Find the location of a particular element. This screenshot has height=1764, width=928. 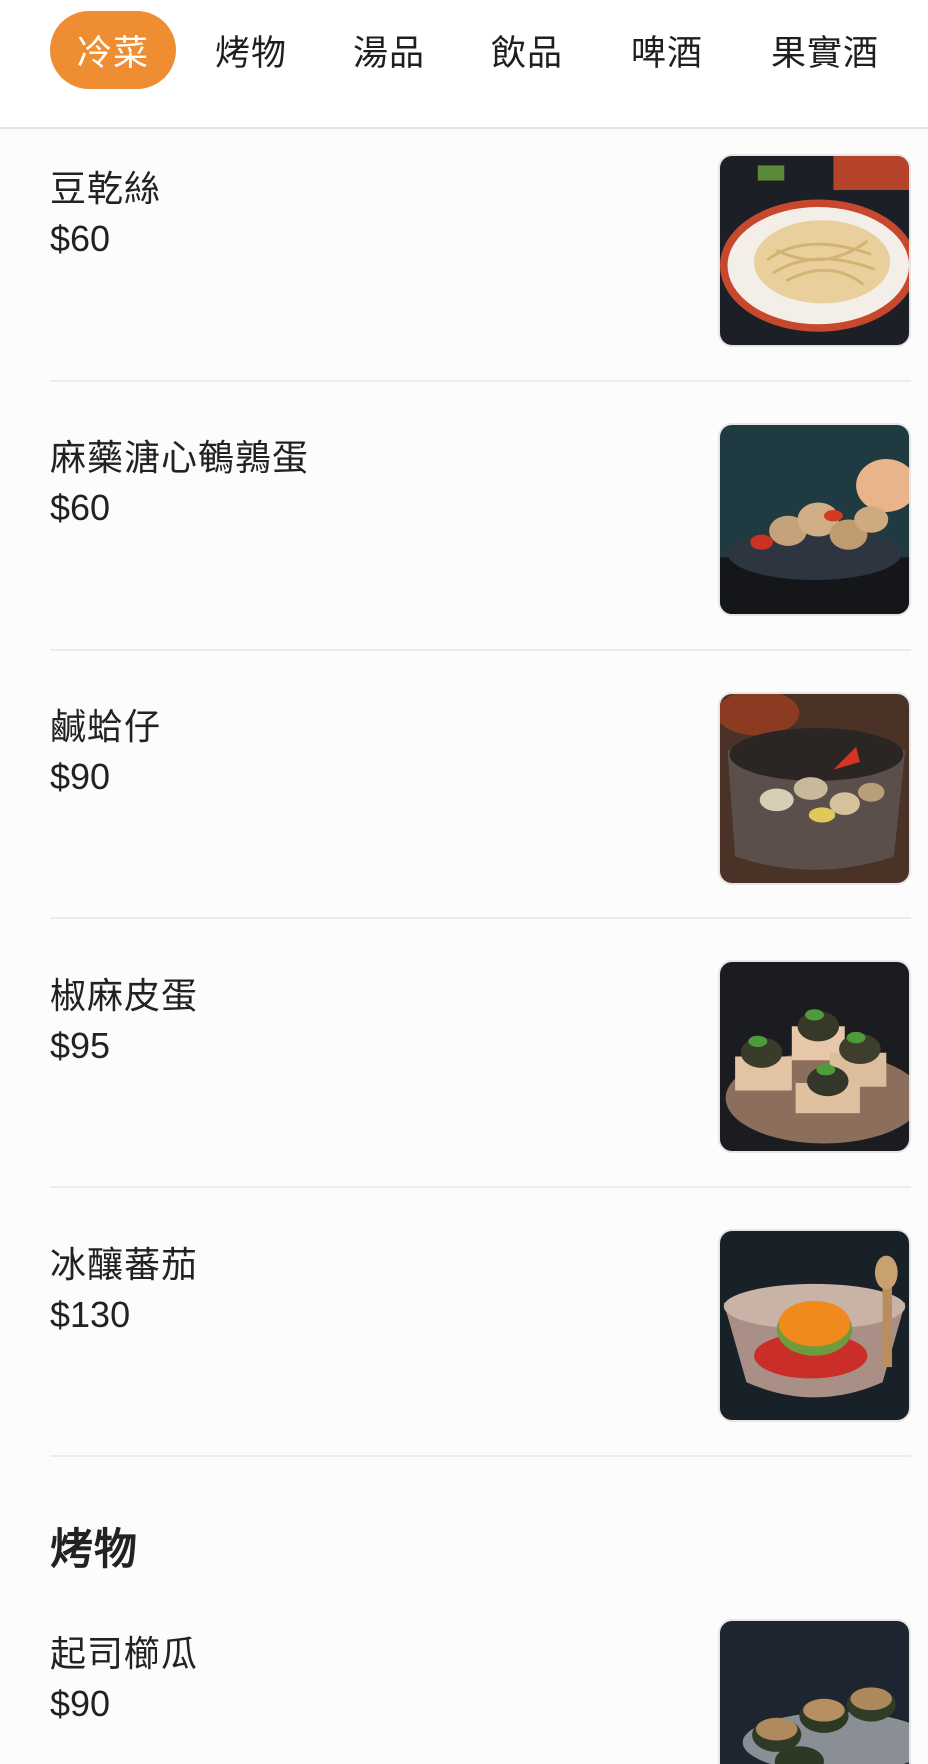

tab-label: 啤酒 is located at coordinates (666, 53).